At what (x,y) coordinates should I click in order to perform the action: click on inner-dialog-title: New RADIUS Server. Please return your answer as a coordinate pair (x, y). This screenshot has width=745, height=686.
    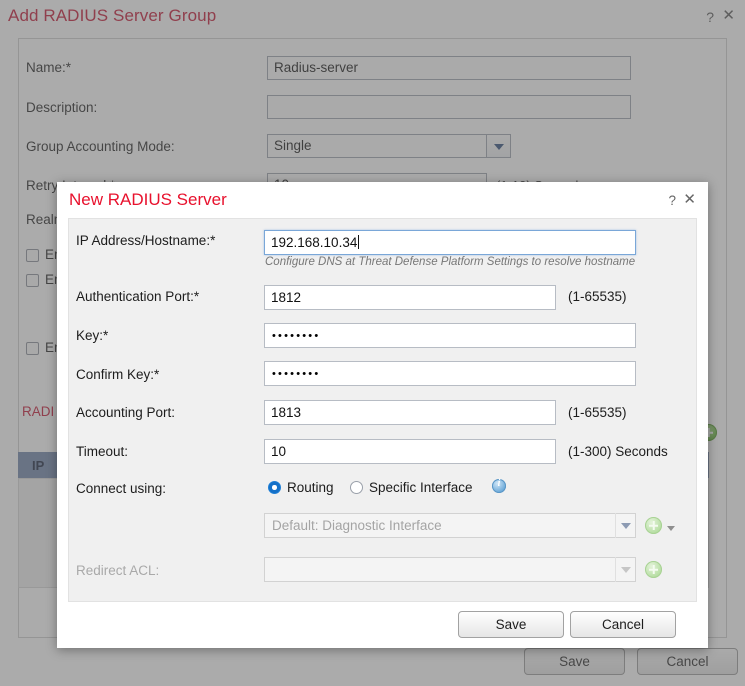
    Looking at the image, I should click on (148, 199).